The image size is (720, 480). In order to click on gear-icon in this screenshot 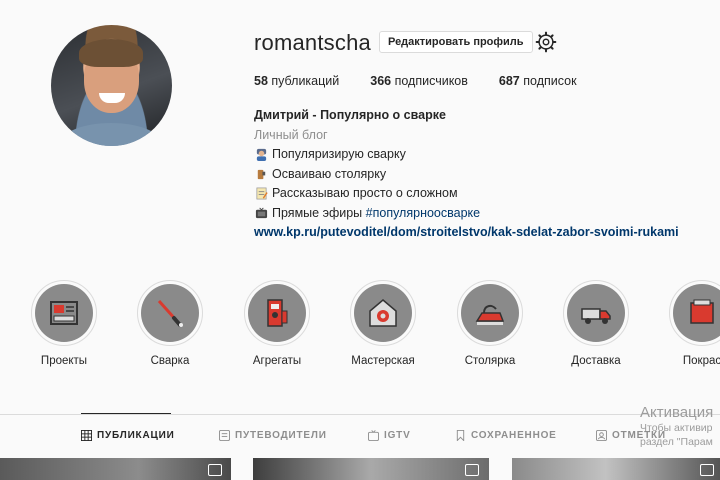, I will do `click(546, 42)`.